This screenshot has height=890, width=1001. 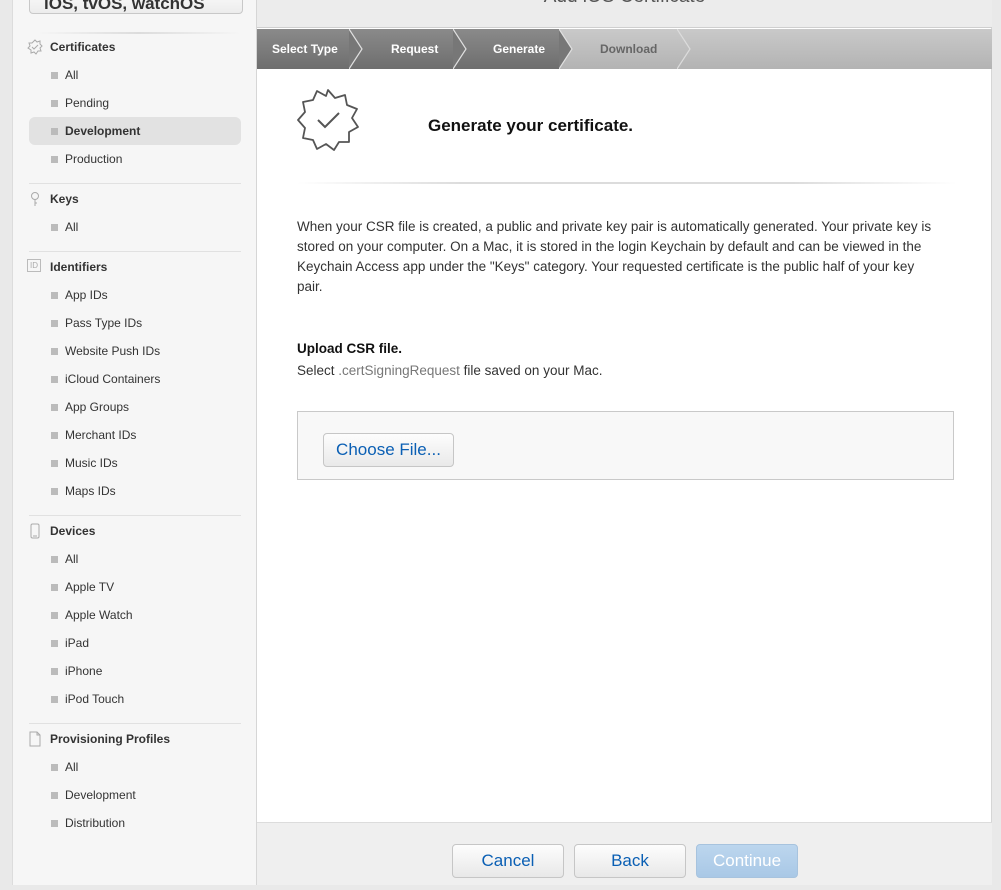 What do you see at coordinates (91, 463) in the screenshot?
I see `sidebar-item-label: Music IDs` at bounding box center [91, 463].